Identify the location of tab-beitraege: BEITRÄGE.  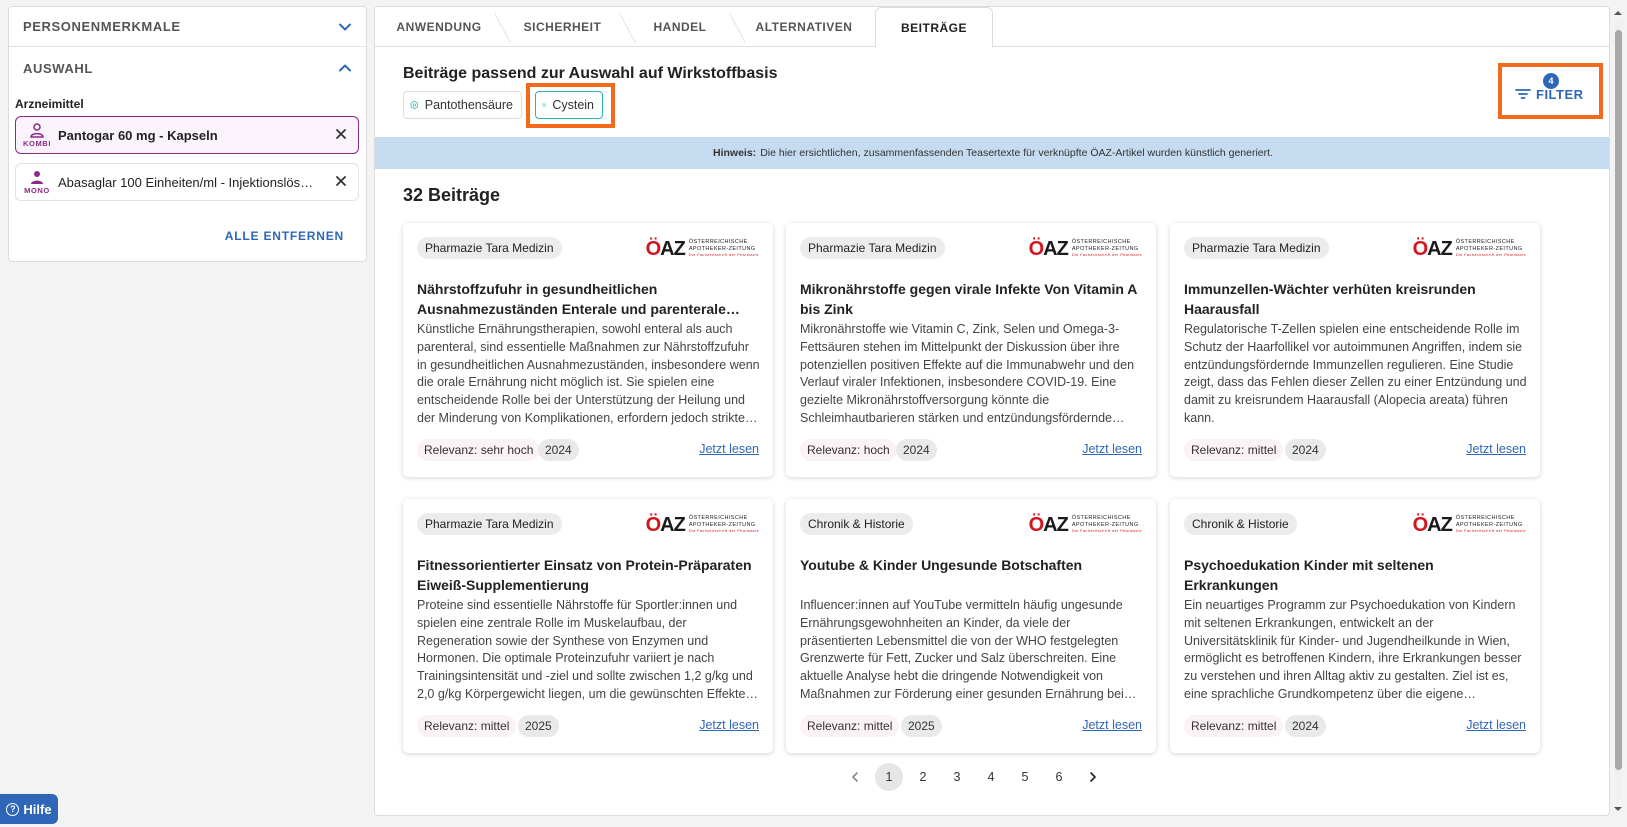
(934, 27).